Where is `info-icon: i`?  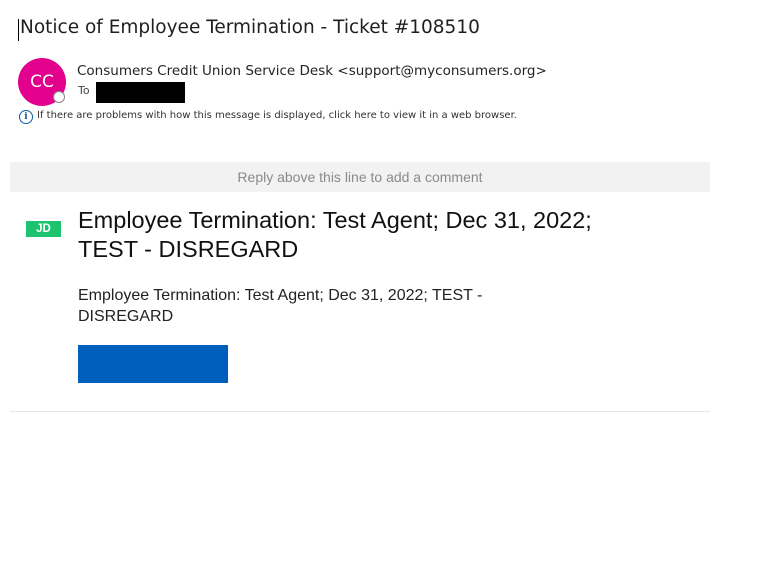
info-icon: i is located at coordinates (26, 117).